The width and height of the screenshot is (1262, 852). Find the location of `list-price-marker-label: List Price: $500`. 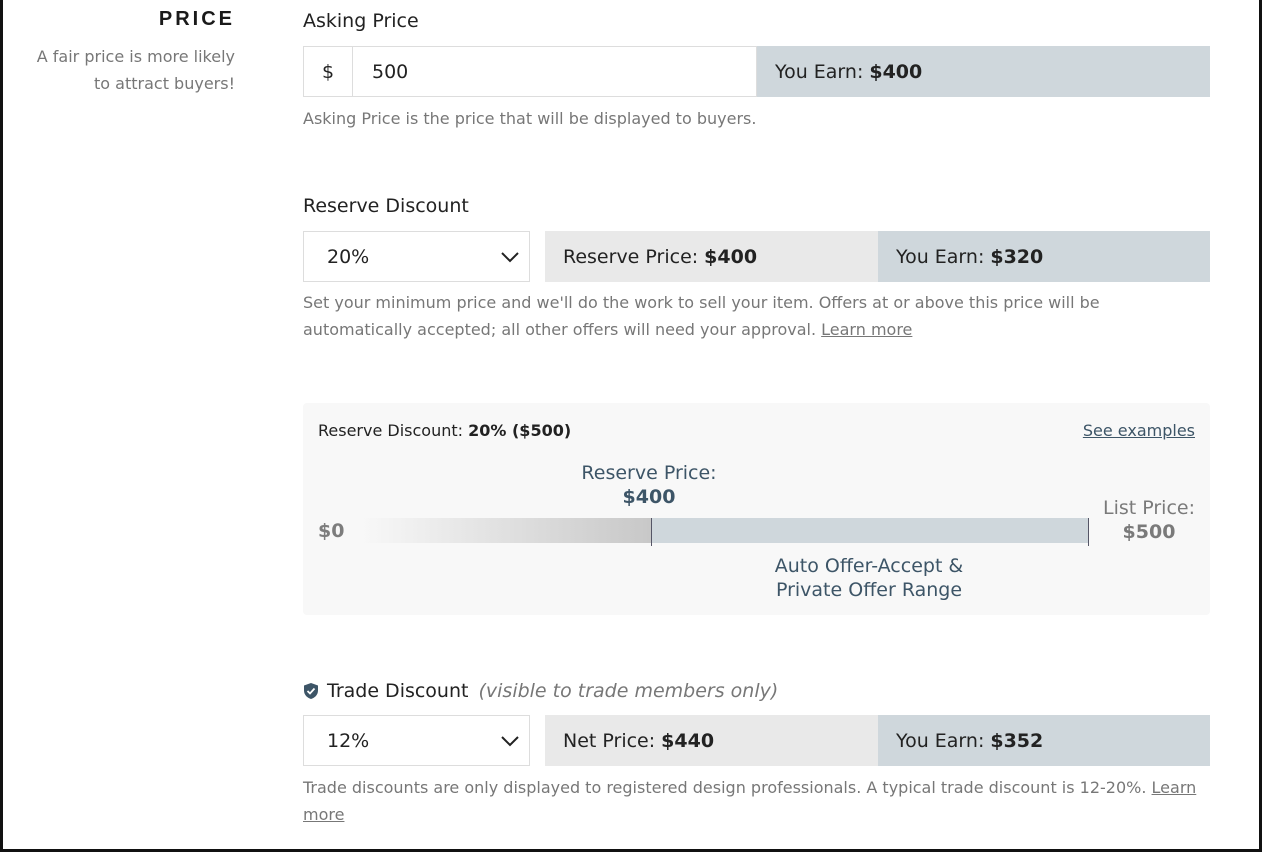

list-price-marker-label: List Price: $500 is located at coordinates (1149, 520).